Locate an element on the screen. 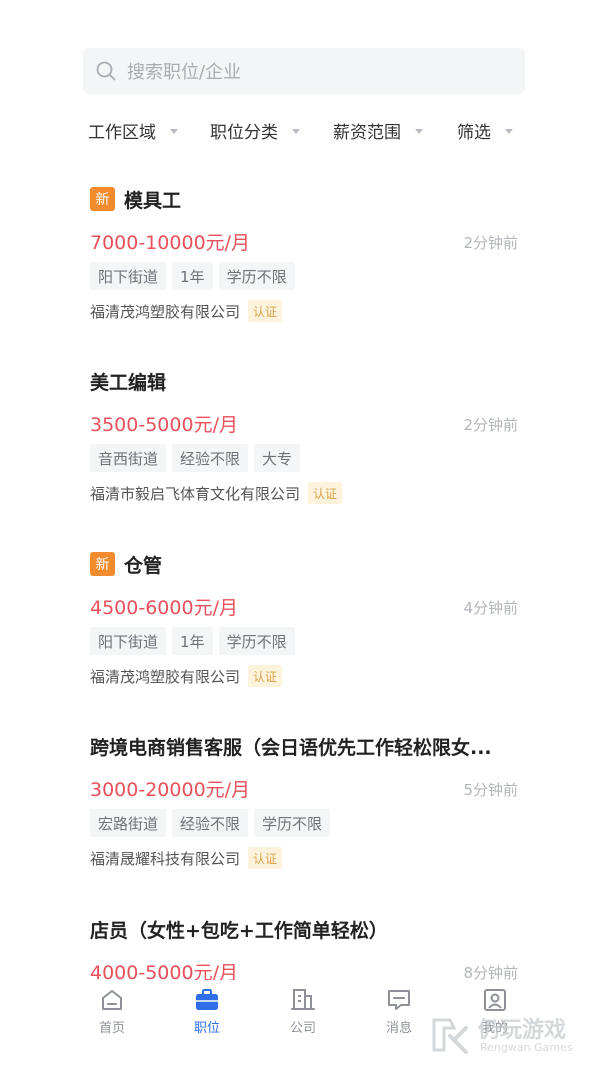 The width and height of the screenshot is (607, 1080). filter-more: 筛选 is located at coordinates (485, 130).